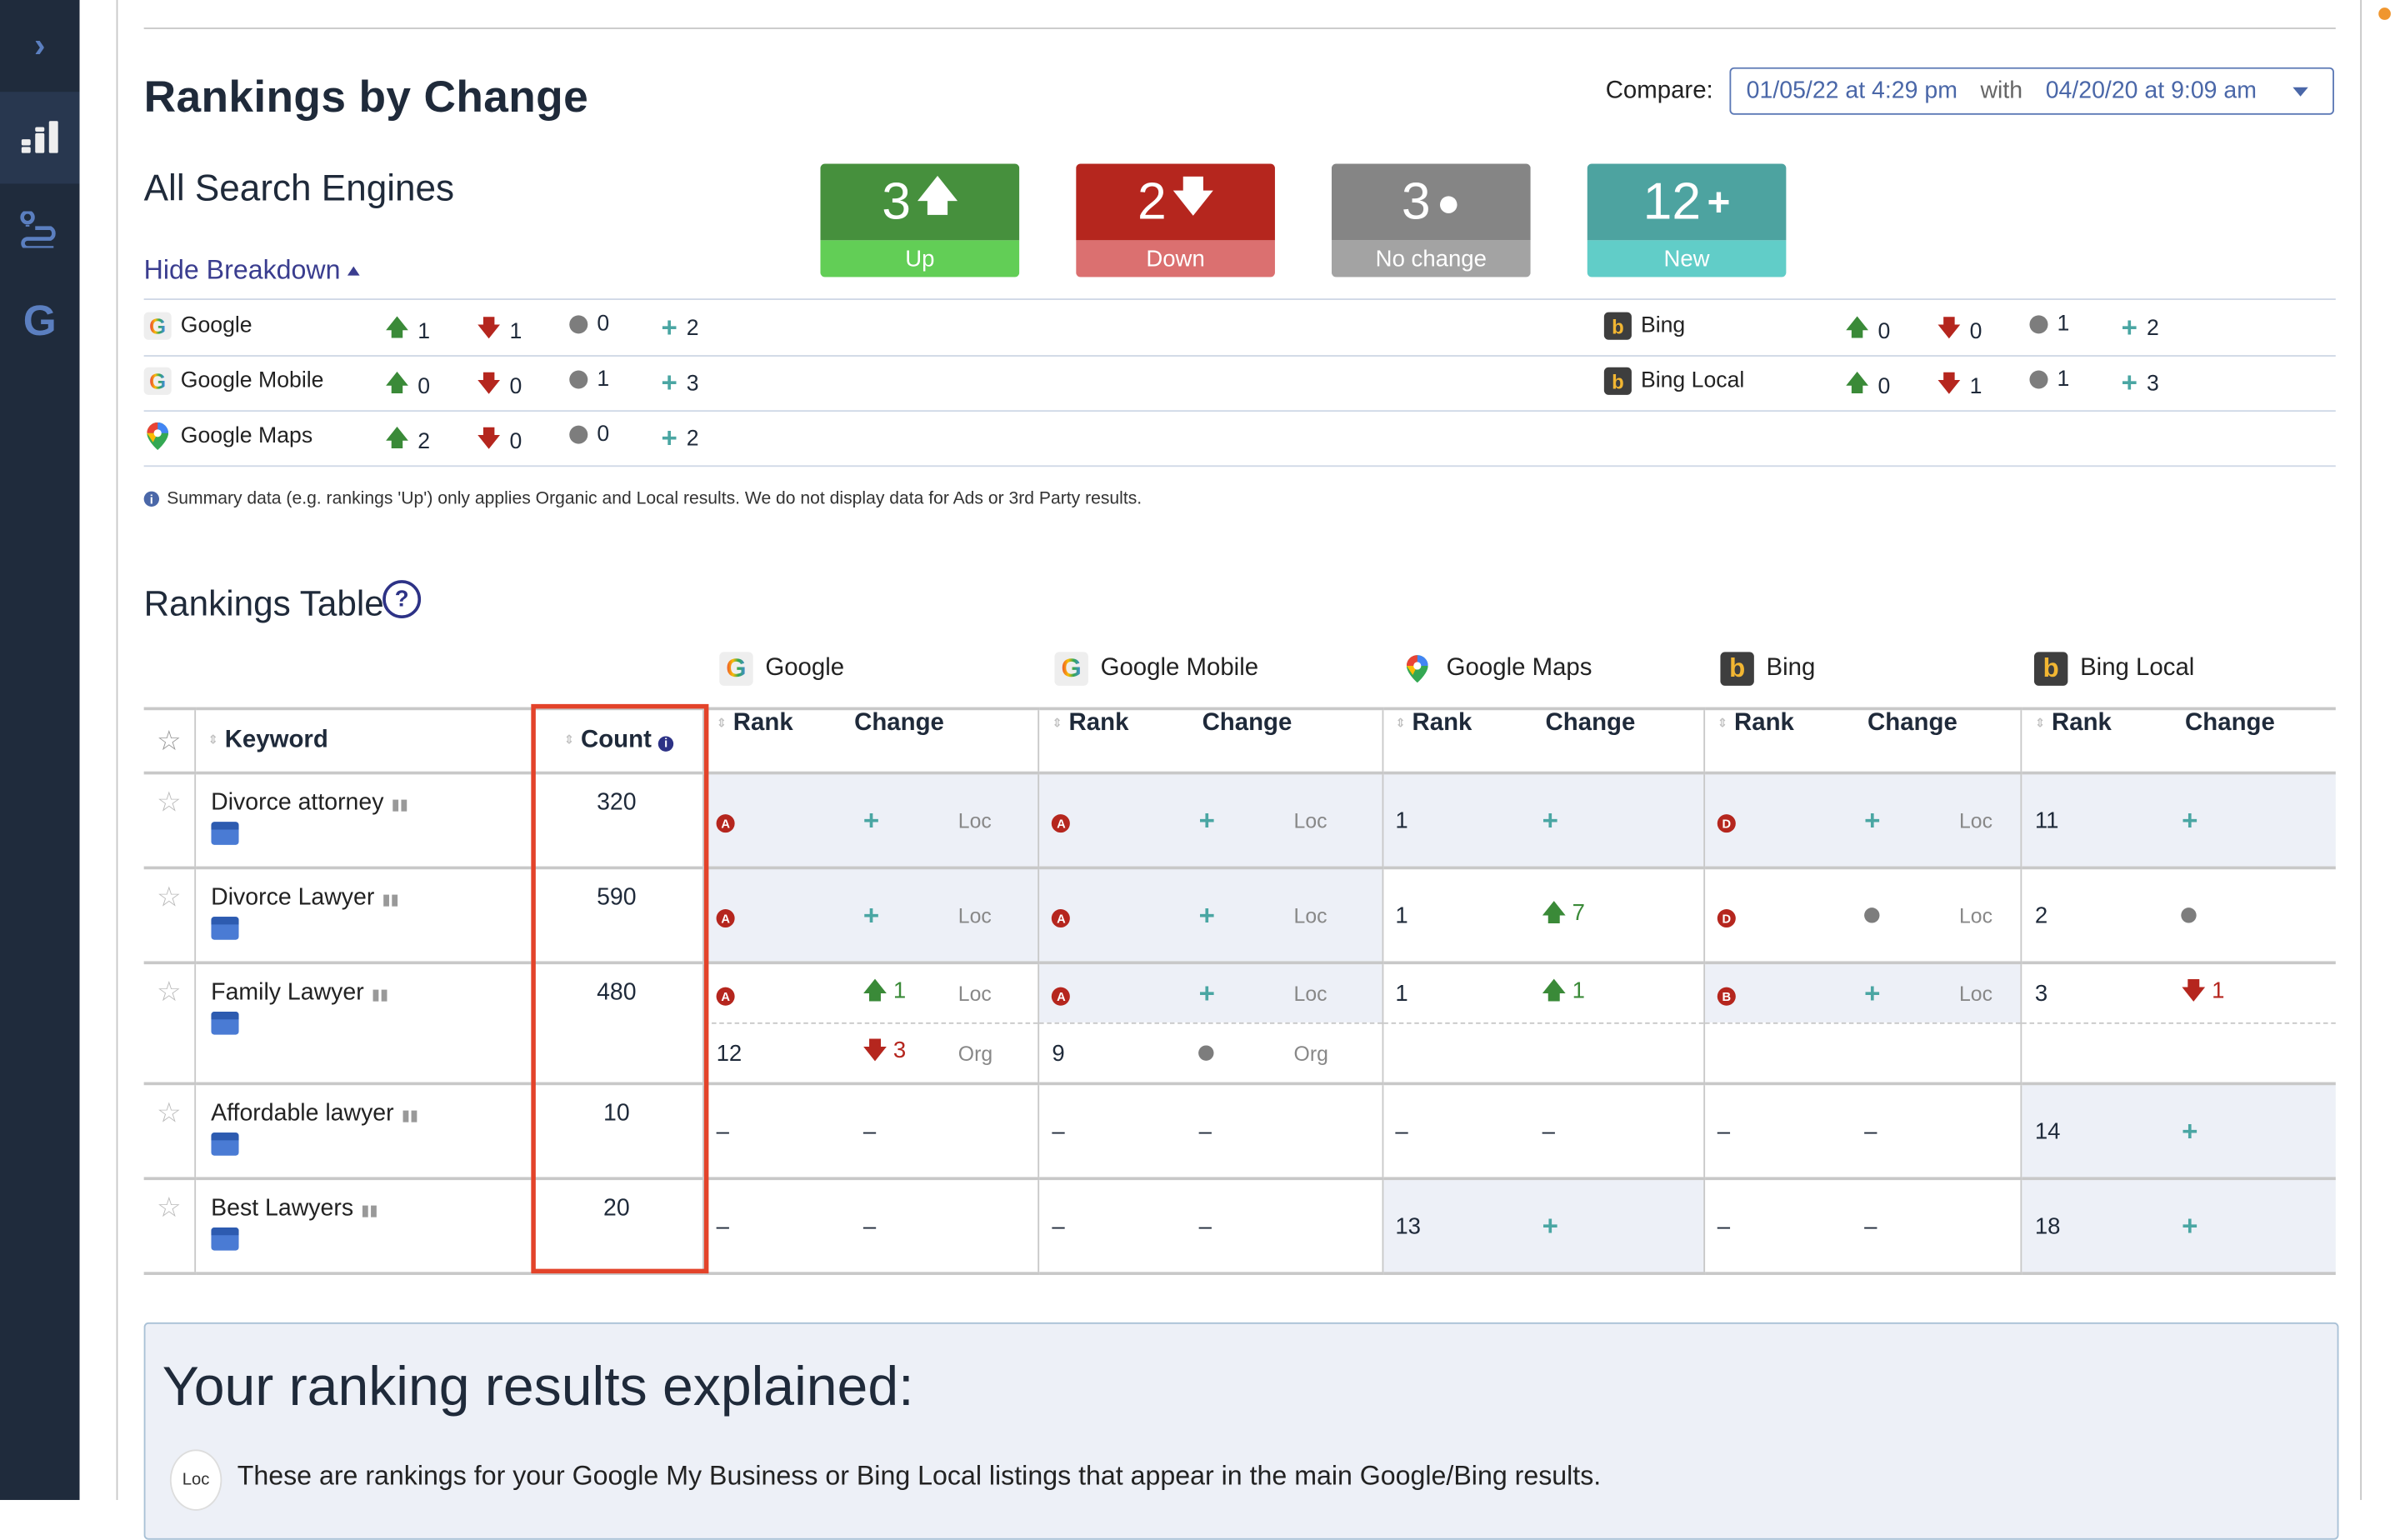 Image resolution: width=2400 pixels, height=1540 pixels. Describe the element at coordinates (40, 229) in the screenshot. I see `sidebar-item-local` at that location.